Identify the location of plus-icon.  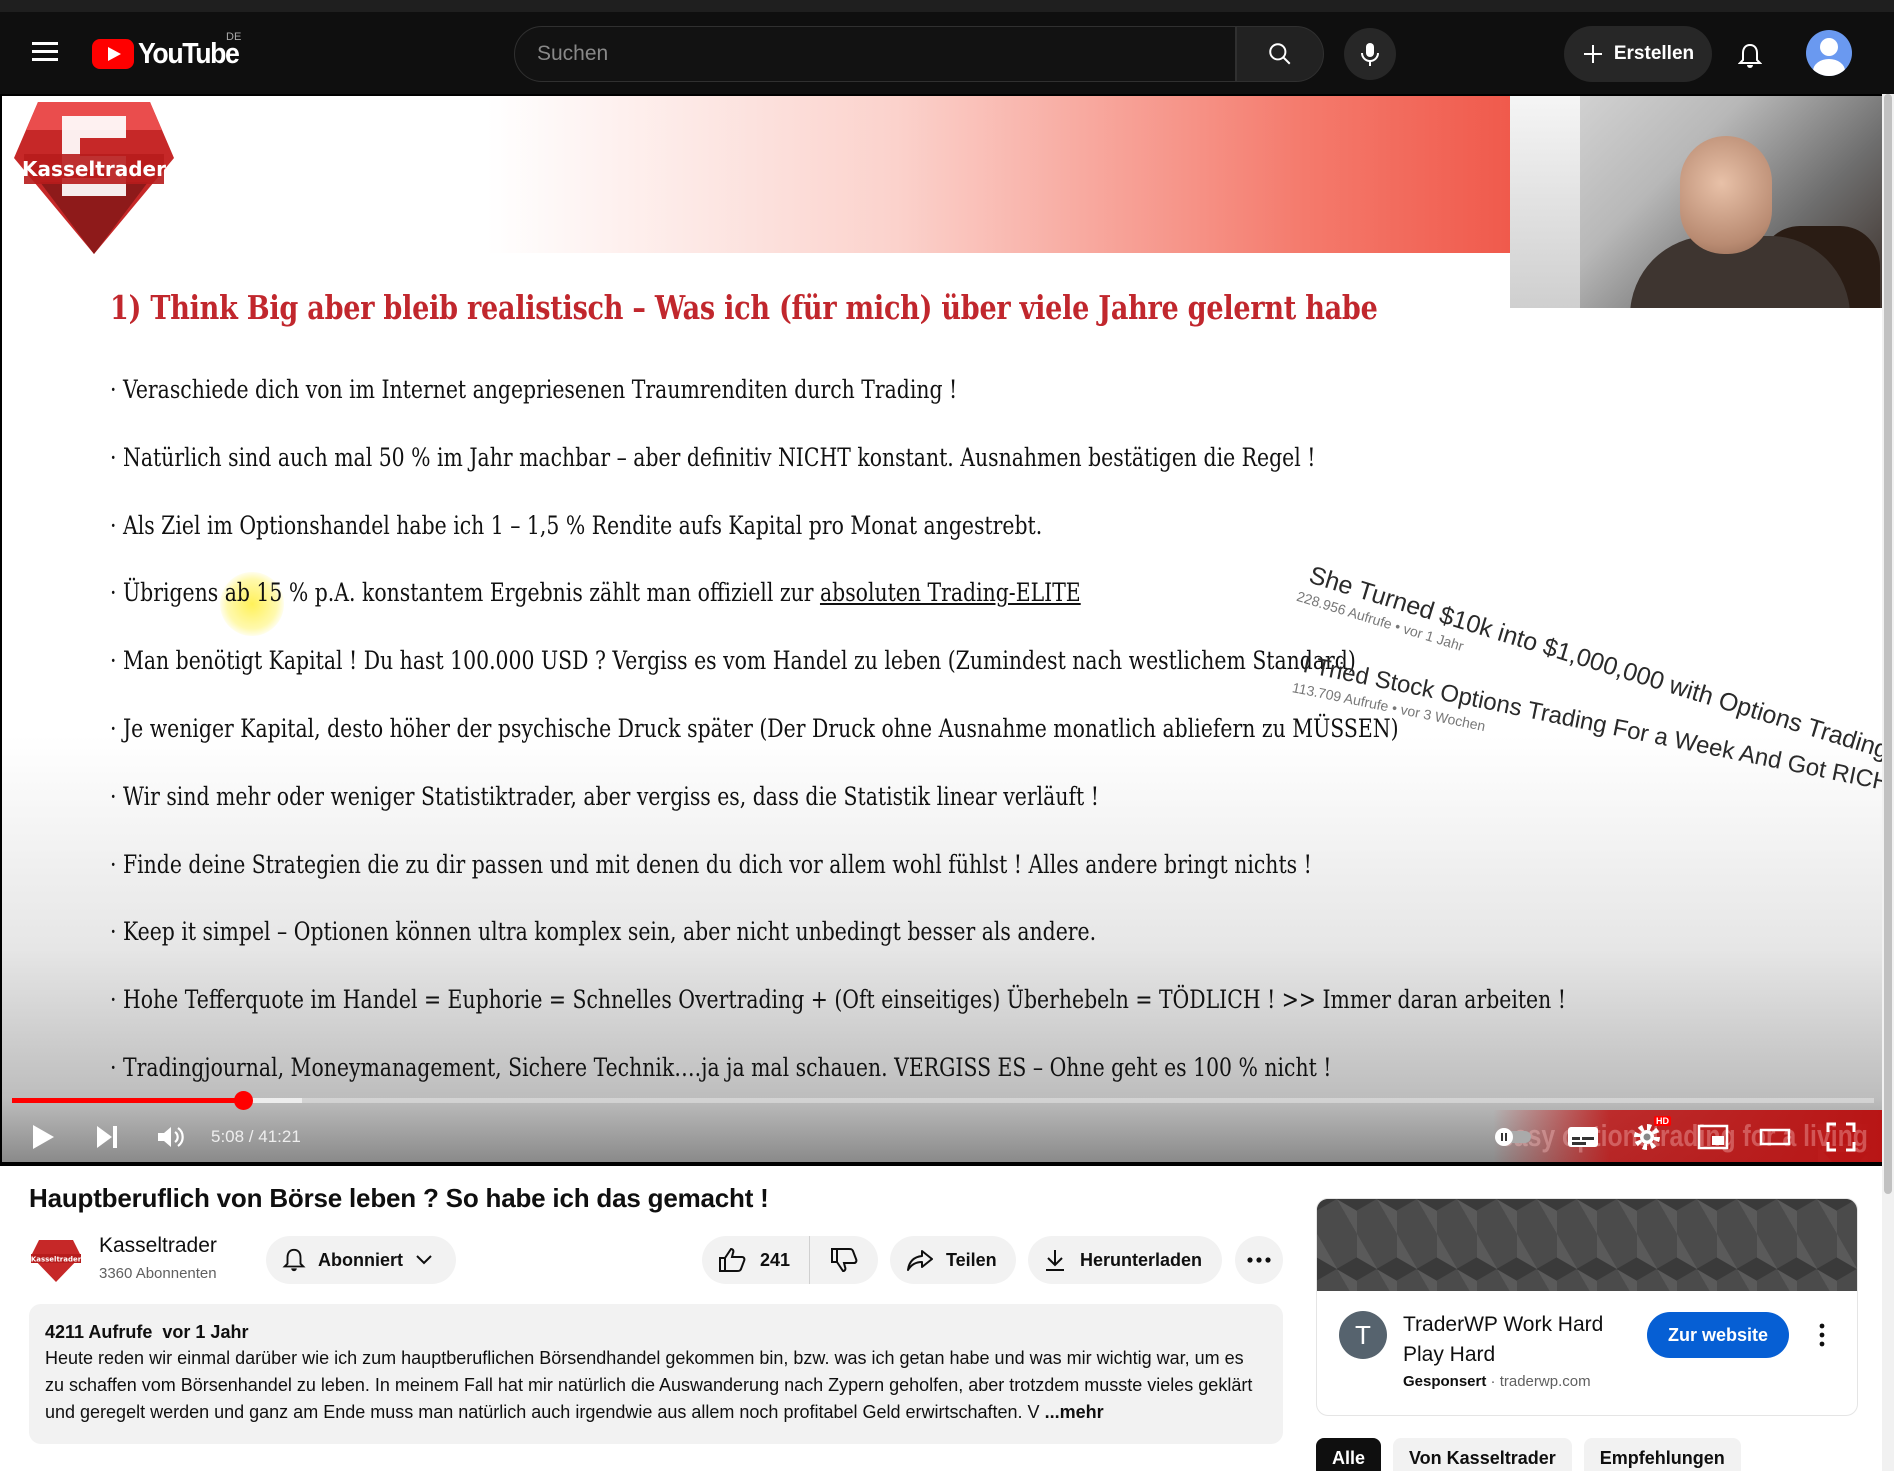
(1592, 54).